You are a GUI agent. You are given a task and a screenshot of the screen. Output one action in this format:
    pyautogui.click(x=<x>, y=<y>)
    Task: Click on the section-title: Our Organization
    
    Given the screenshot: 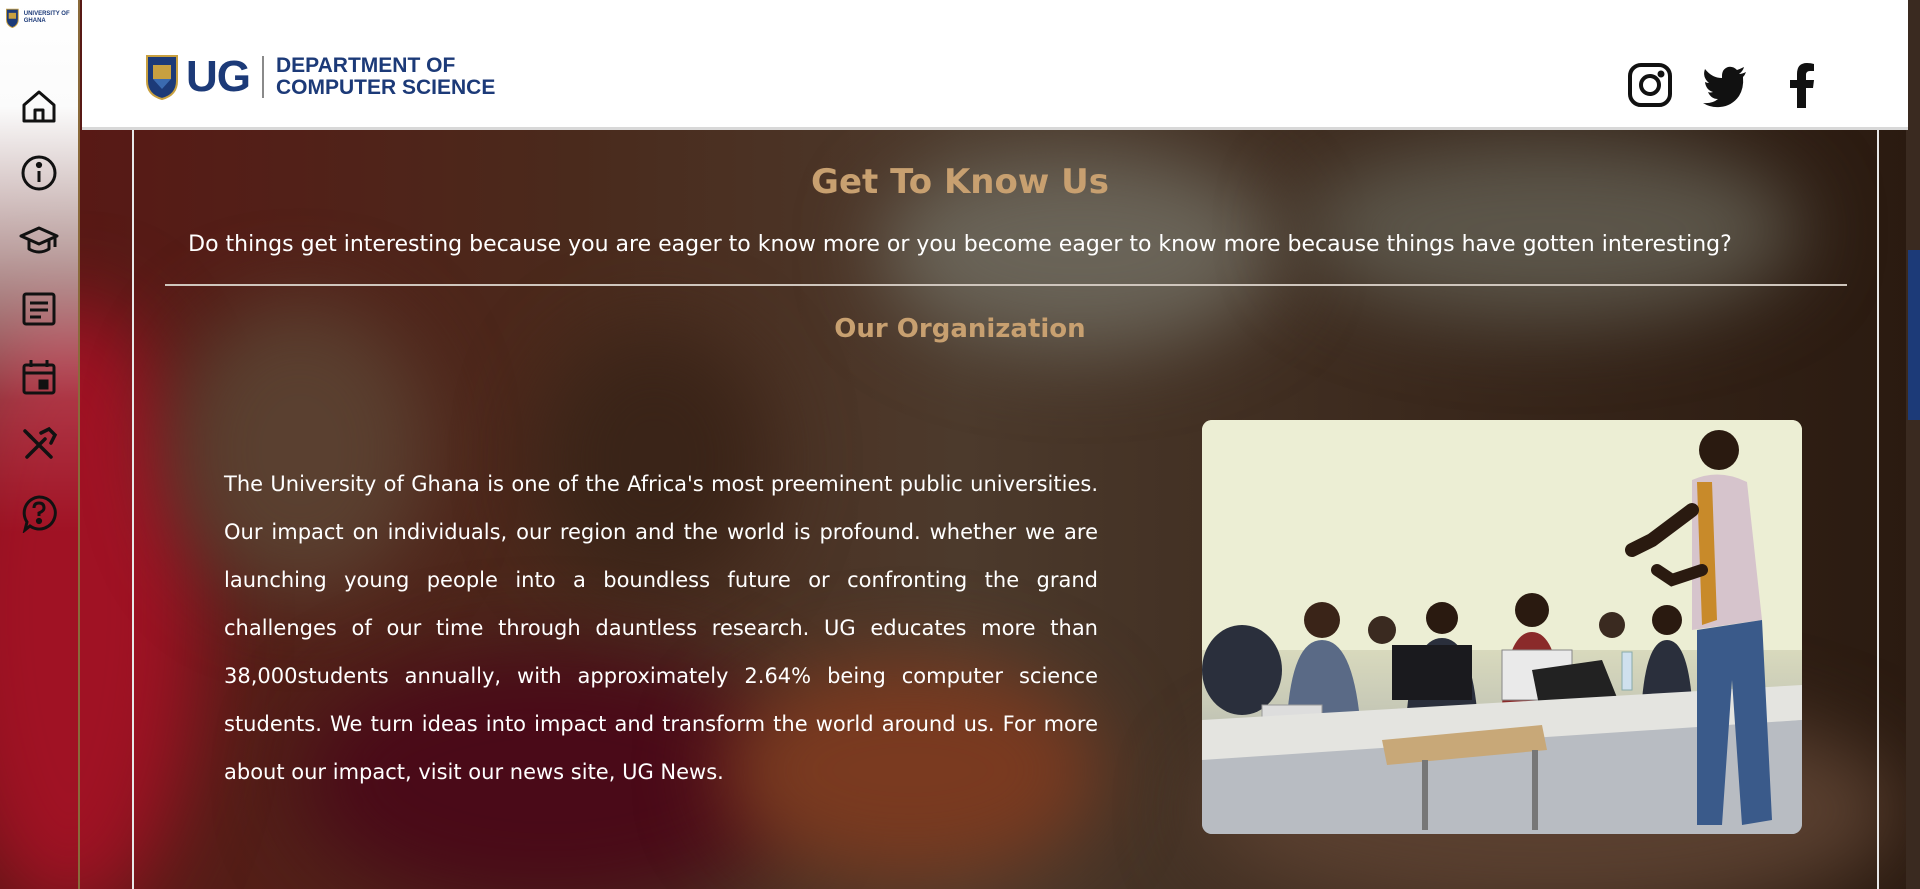 What is the action you would take?
    pyautogui.click(x=960, y=329)
    